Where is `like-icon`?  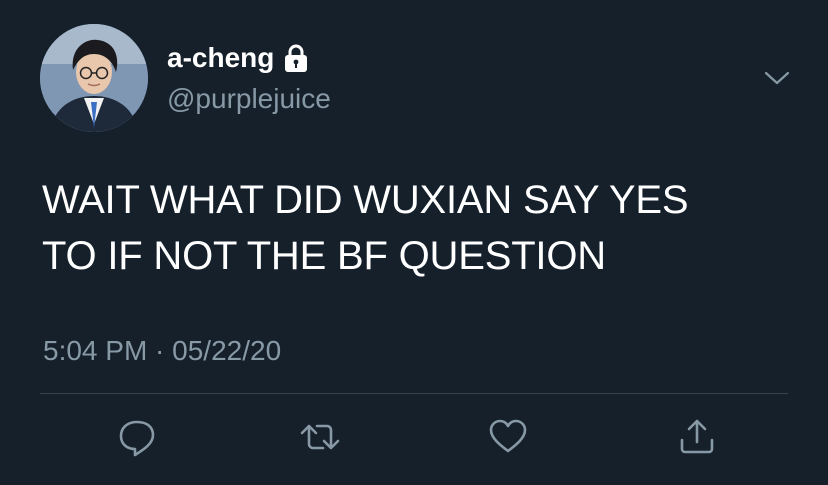
like-icon is located at coordinates (508, 437).